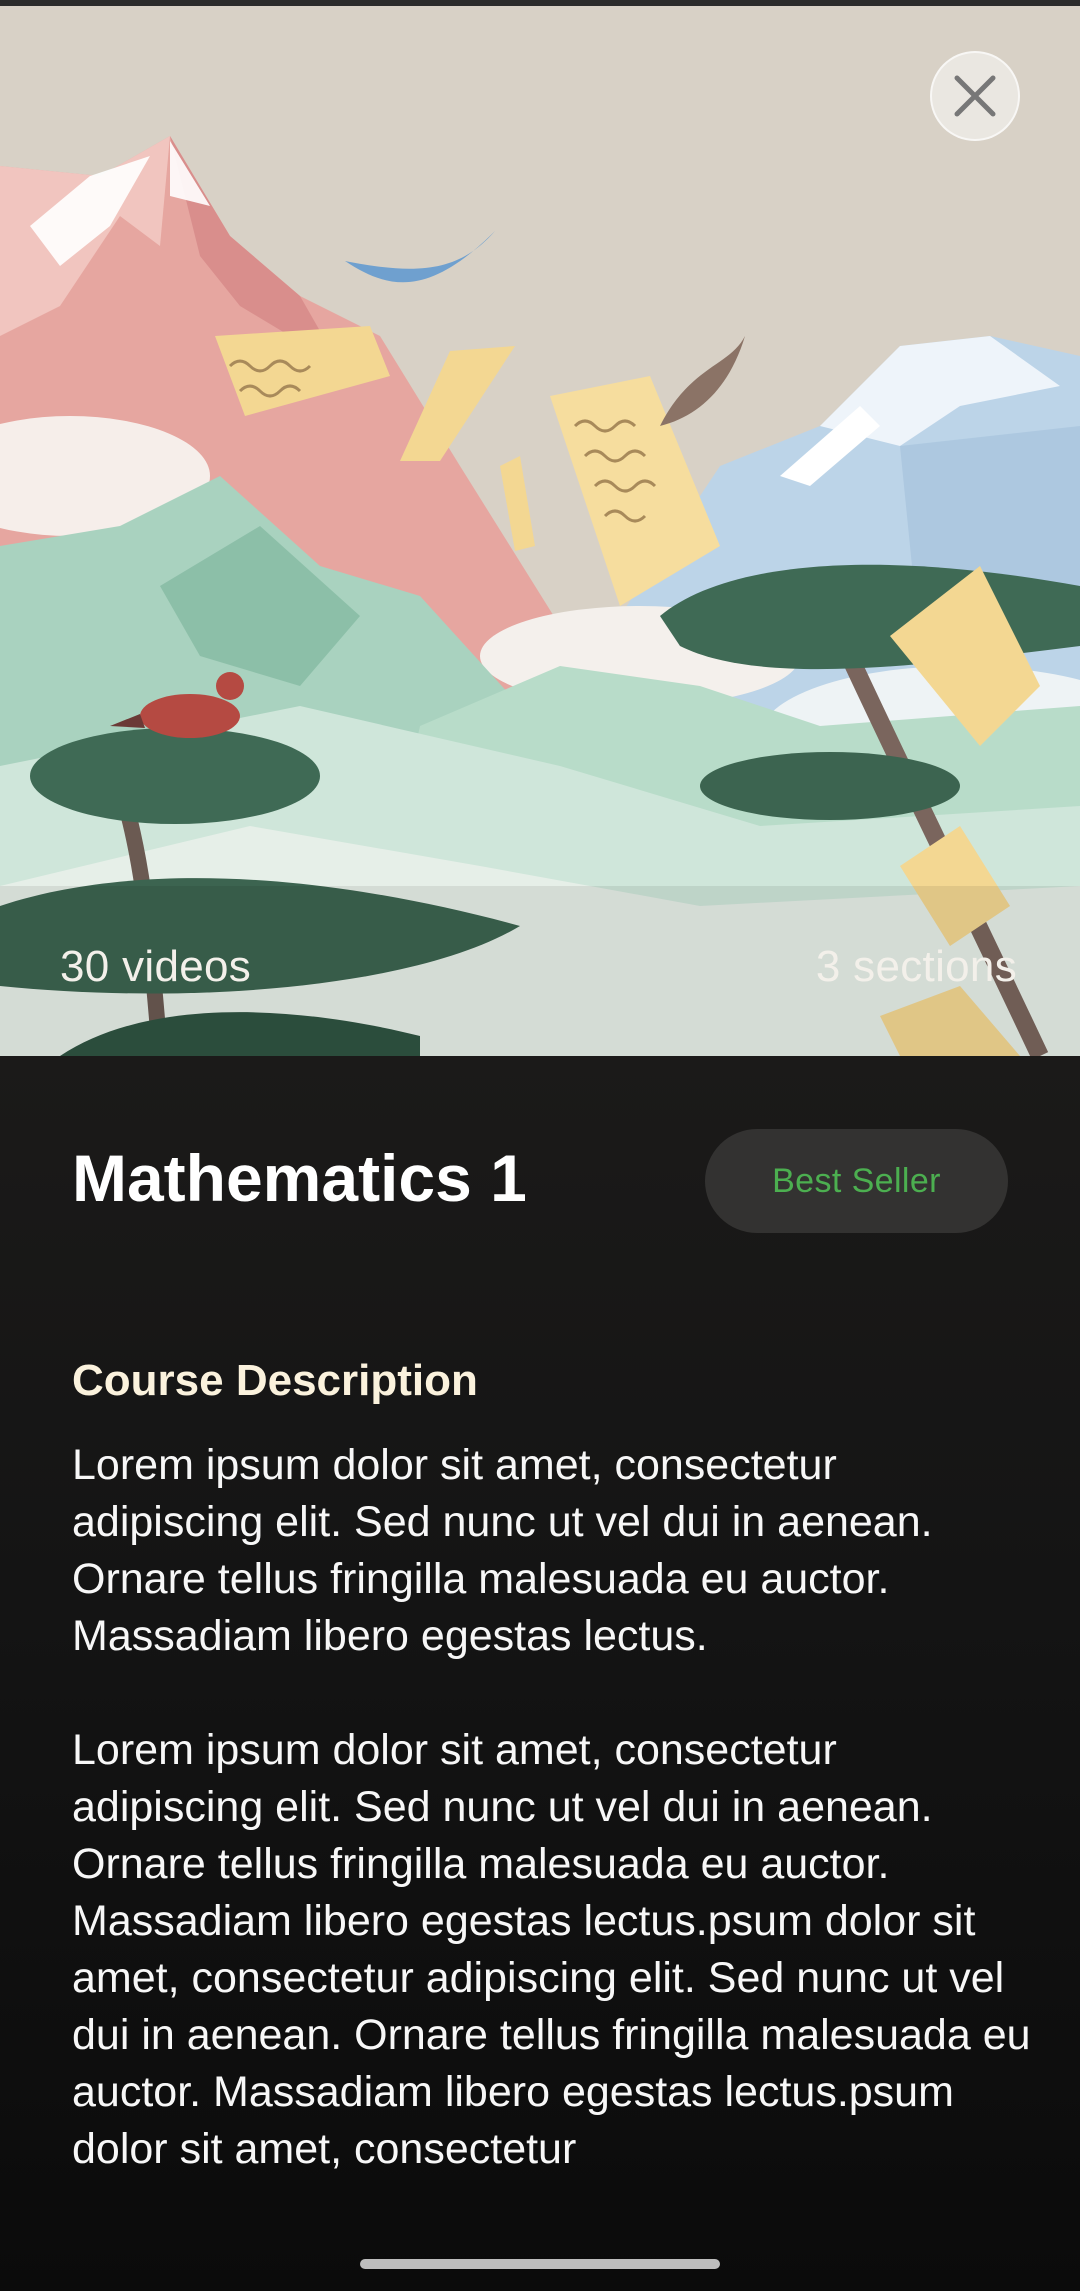  I want to click on close-icon, so click(975, 96).